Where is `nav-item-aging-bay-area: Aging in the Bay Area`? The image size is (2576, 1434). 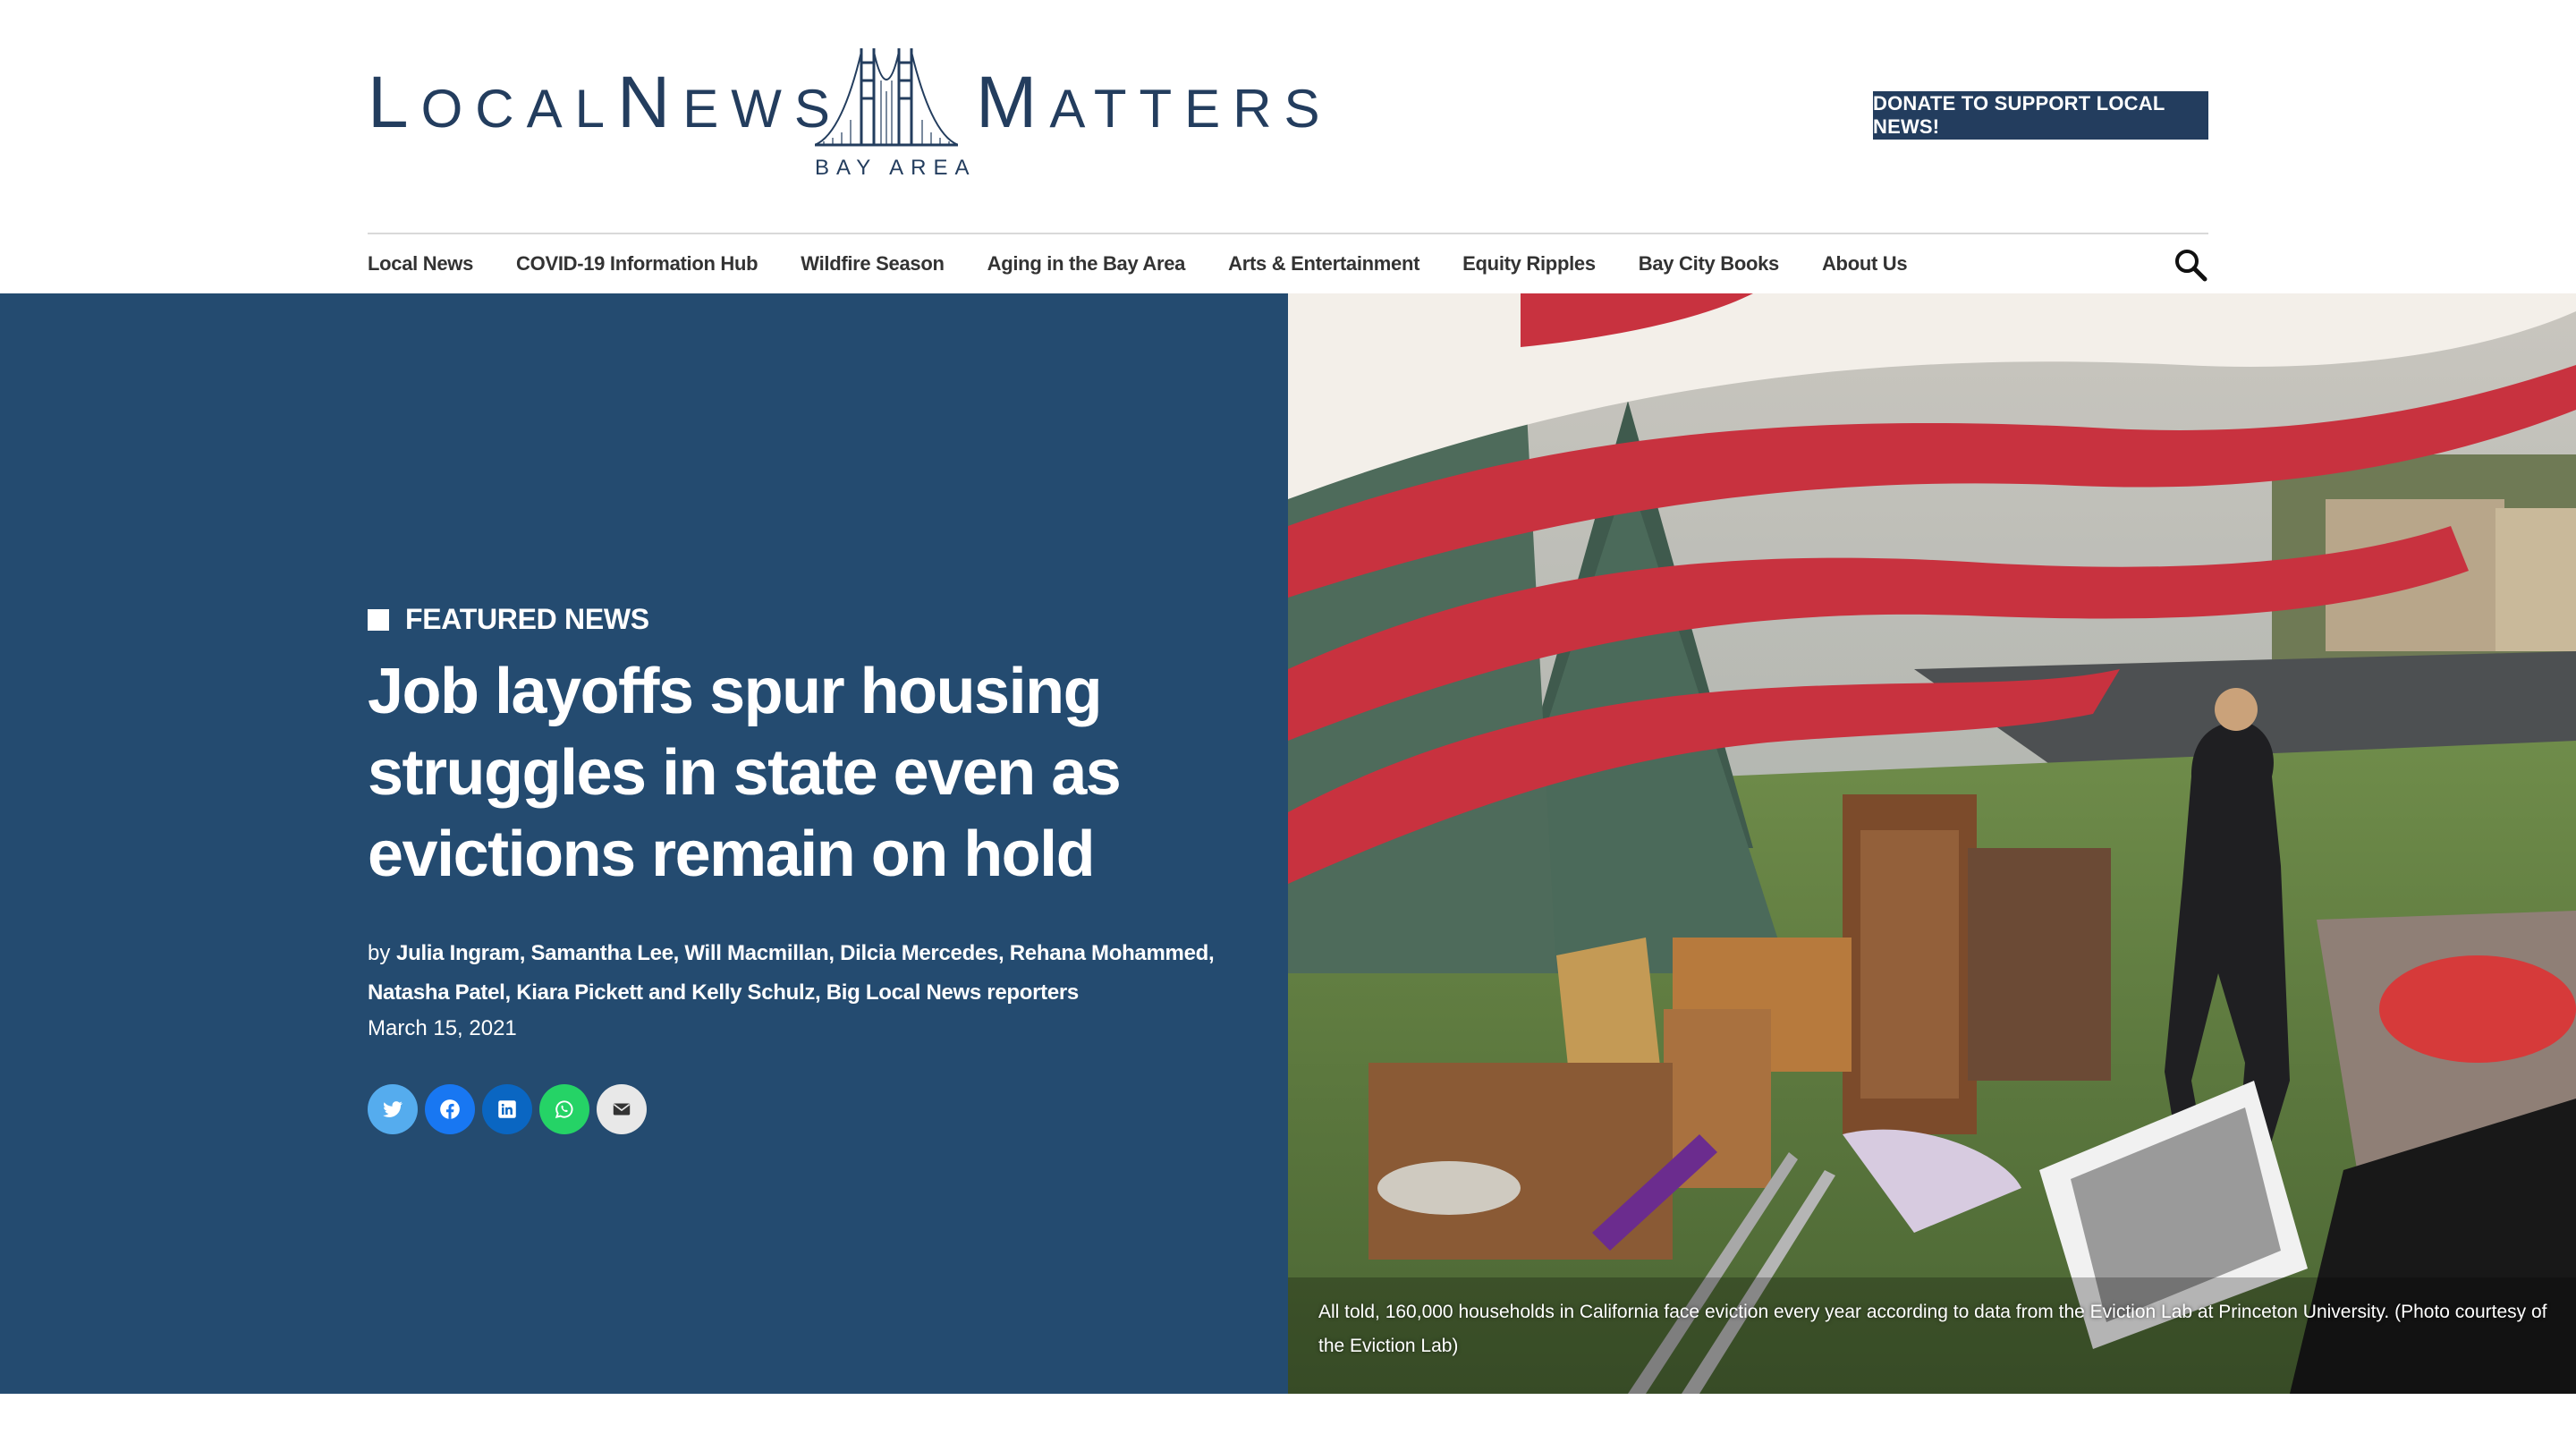
nav-item-aging-bay-area: Aging in the Bay Area is located at coordinates (1086, 264).